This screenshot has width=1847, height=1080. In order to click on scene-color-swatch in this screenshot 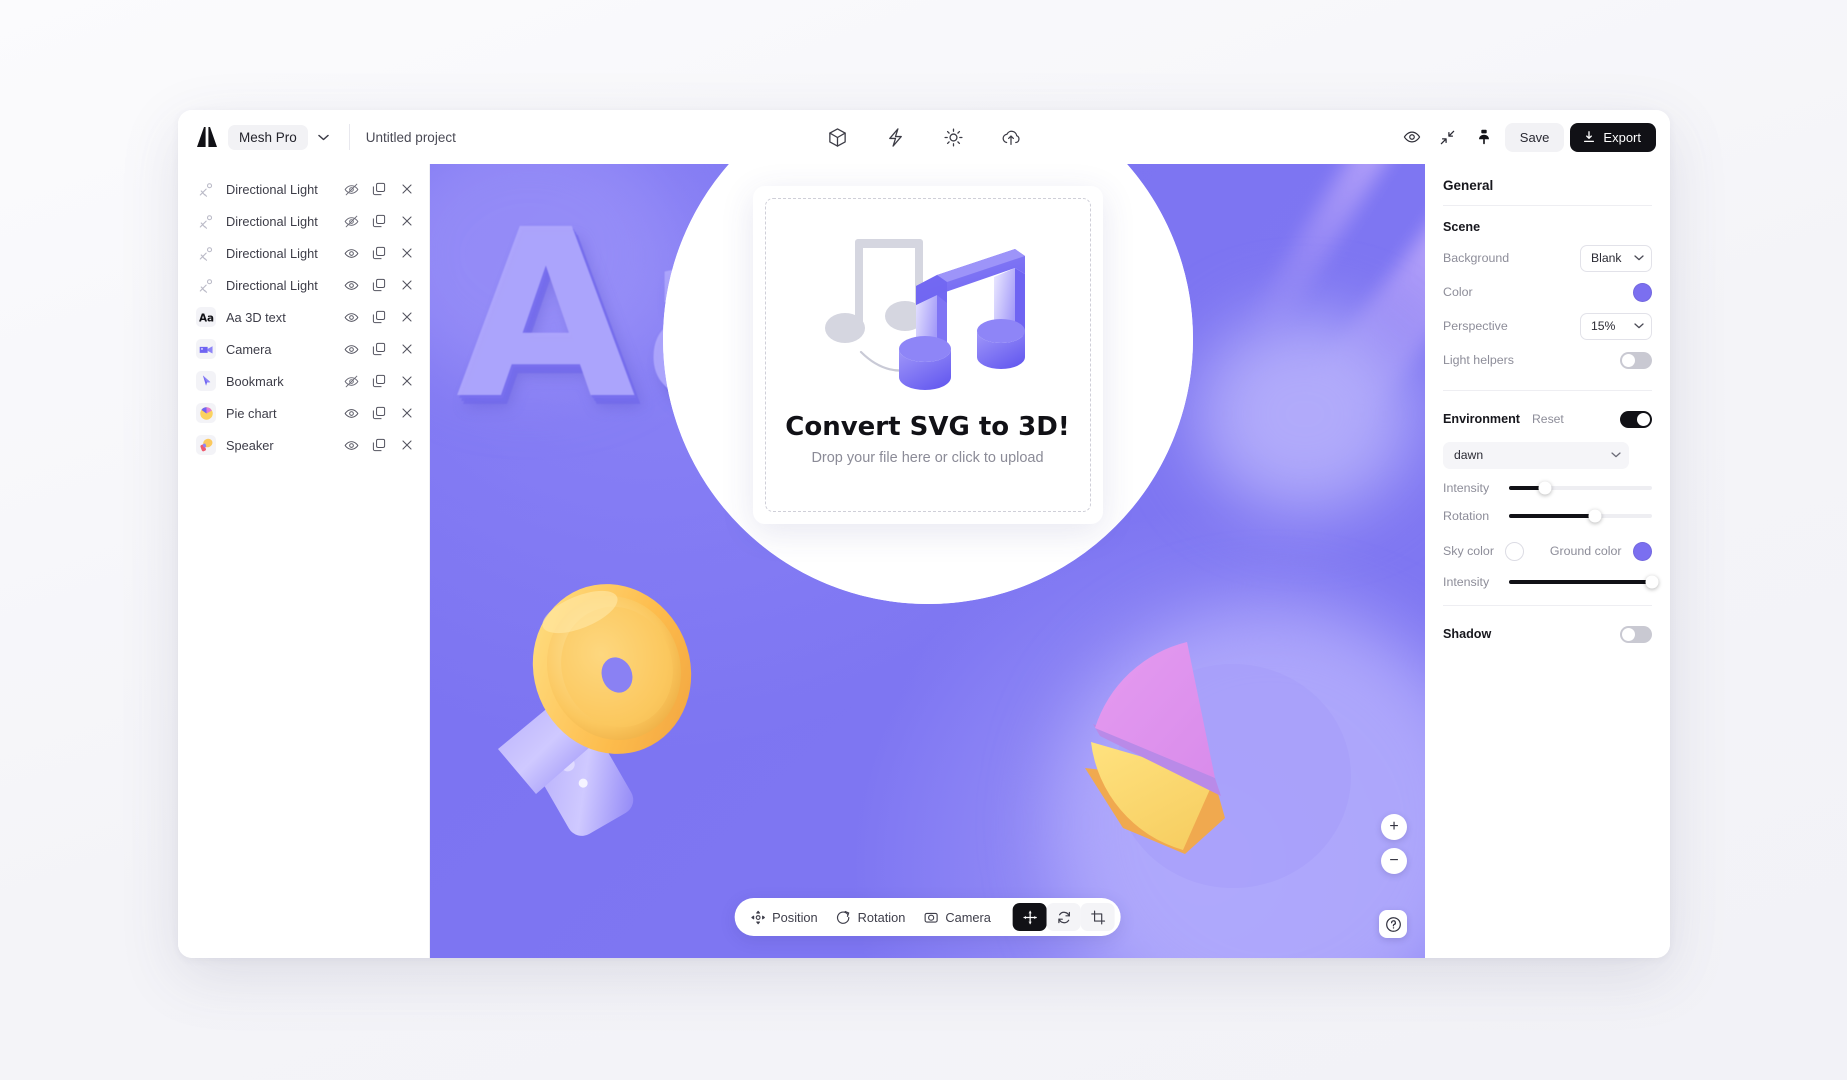, I will do `click(1642, 292)`.